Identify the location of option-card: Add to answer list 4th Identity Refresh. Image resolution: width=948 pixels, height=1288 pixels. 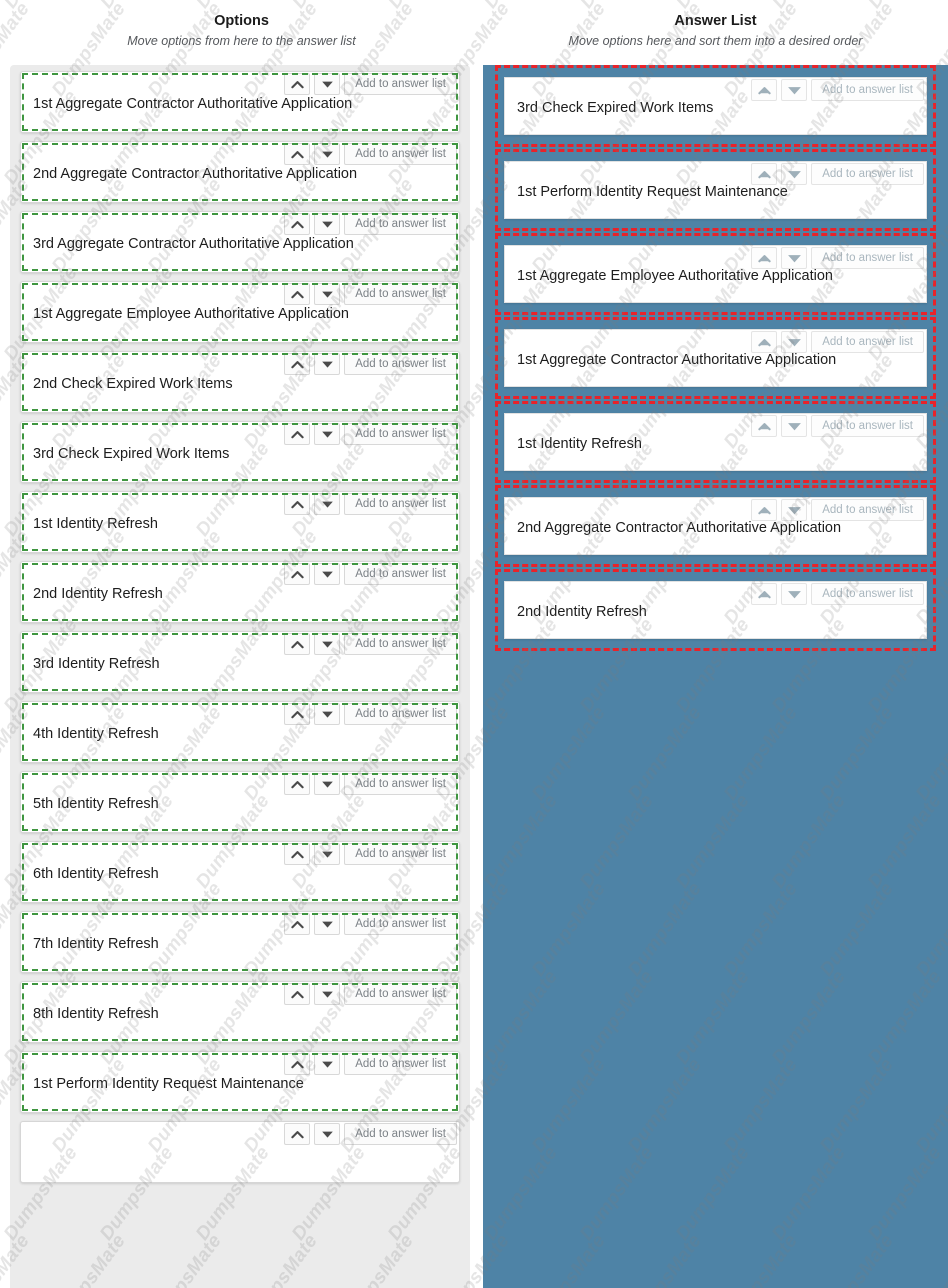
(240, 732).